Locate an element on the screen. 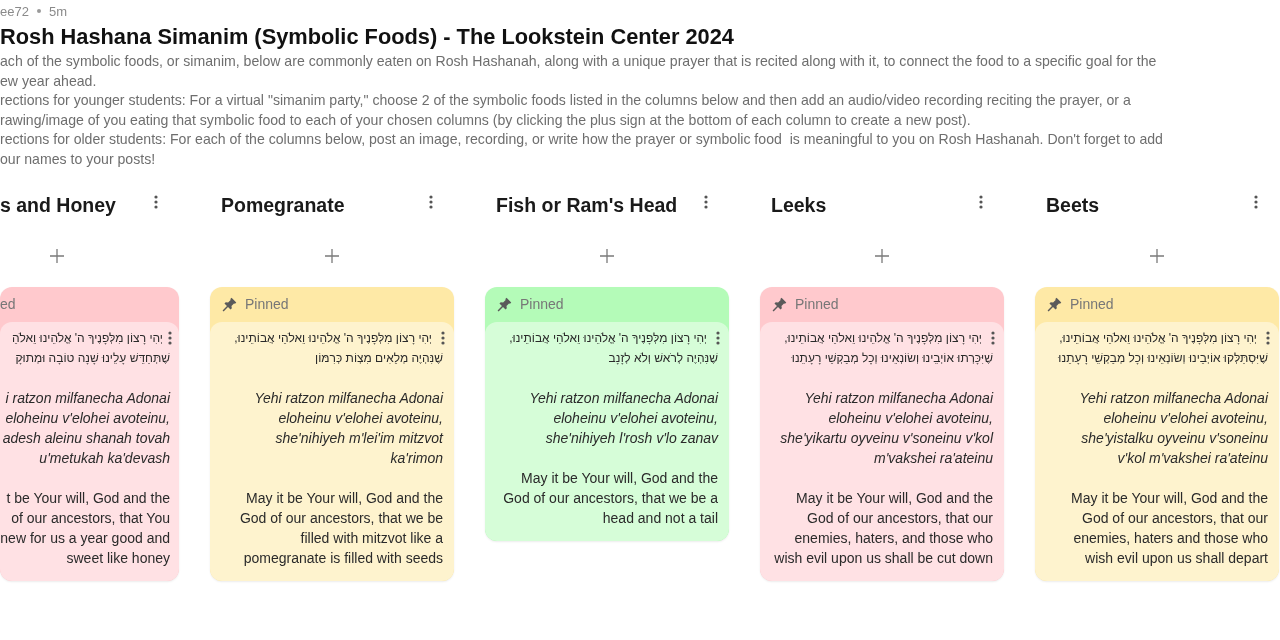  prayer-transliteration: Yehi ratzon milfanecha Adonai eloheinu v'elohei avoteinu, she'yikartu oyveinu v'soneinu v'kol m'vakshei ra'ateinu is located at coordinates (886, 428).